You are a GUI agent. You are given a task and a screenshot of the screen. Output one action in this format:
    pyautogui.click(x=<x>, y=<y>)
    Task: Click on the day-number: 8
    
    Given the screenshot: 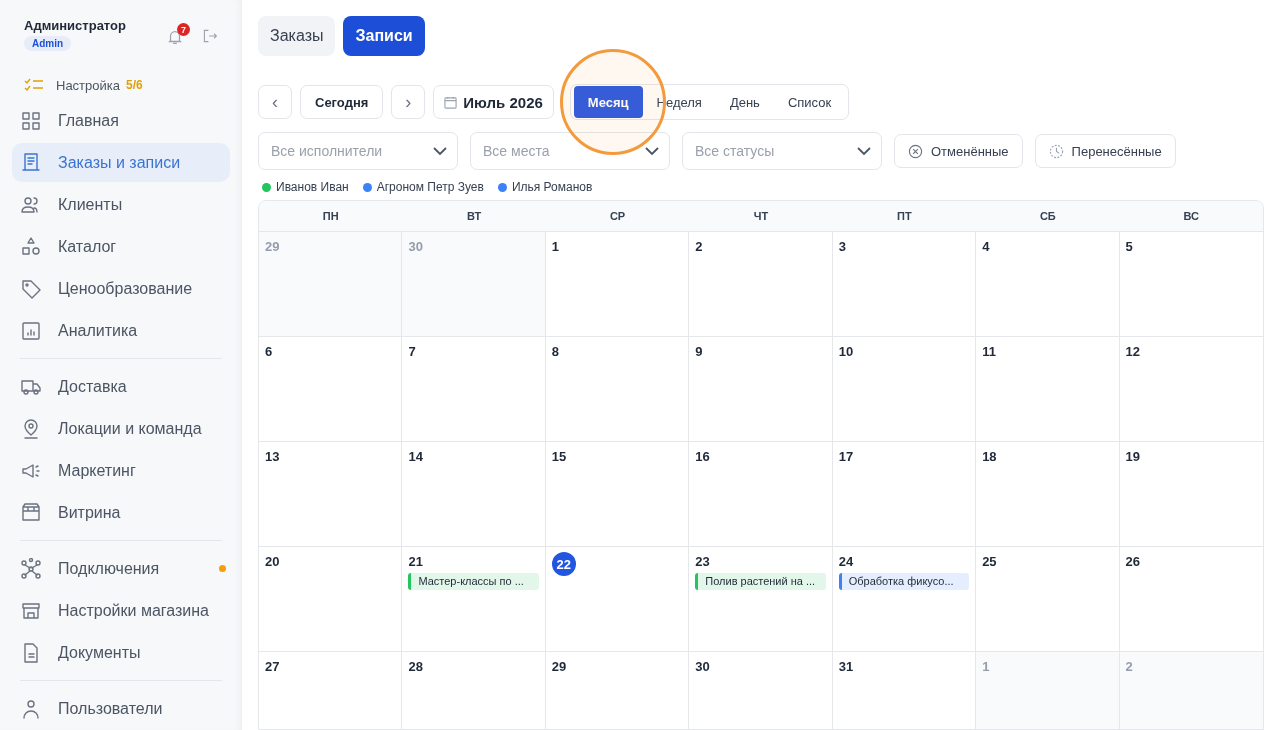 What is the action you would take?
    pyautogui.click(x=555, y=351)
    